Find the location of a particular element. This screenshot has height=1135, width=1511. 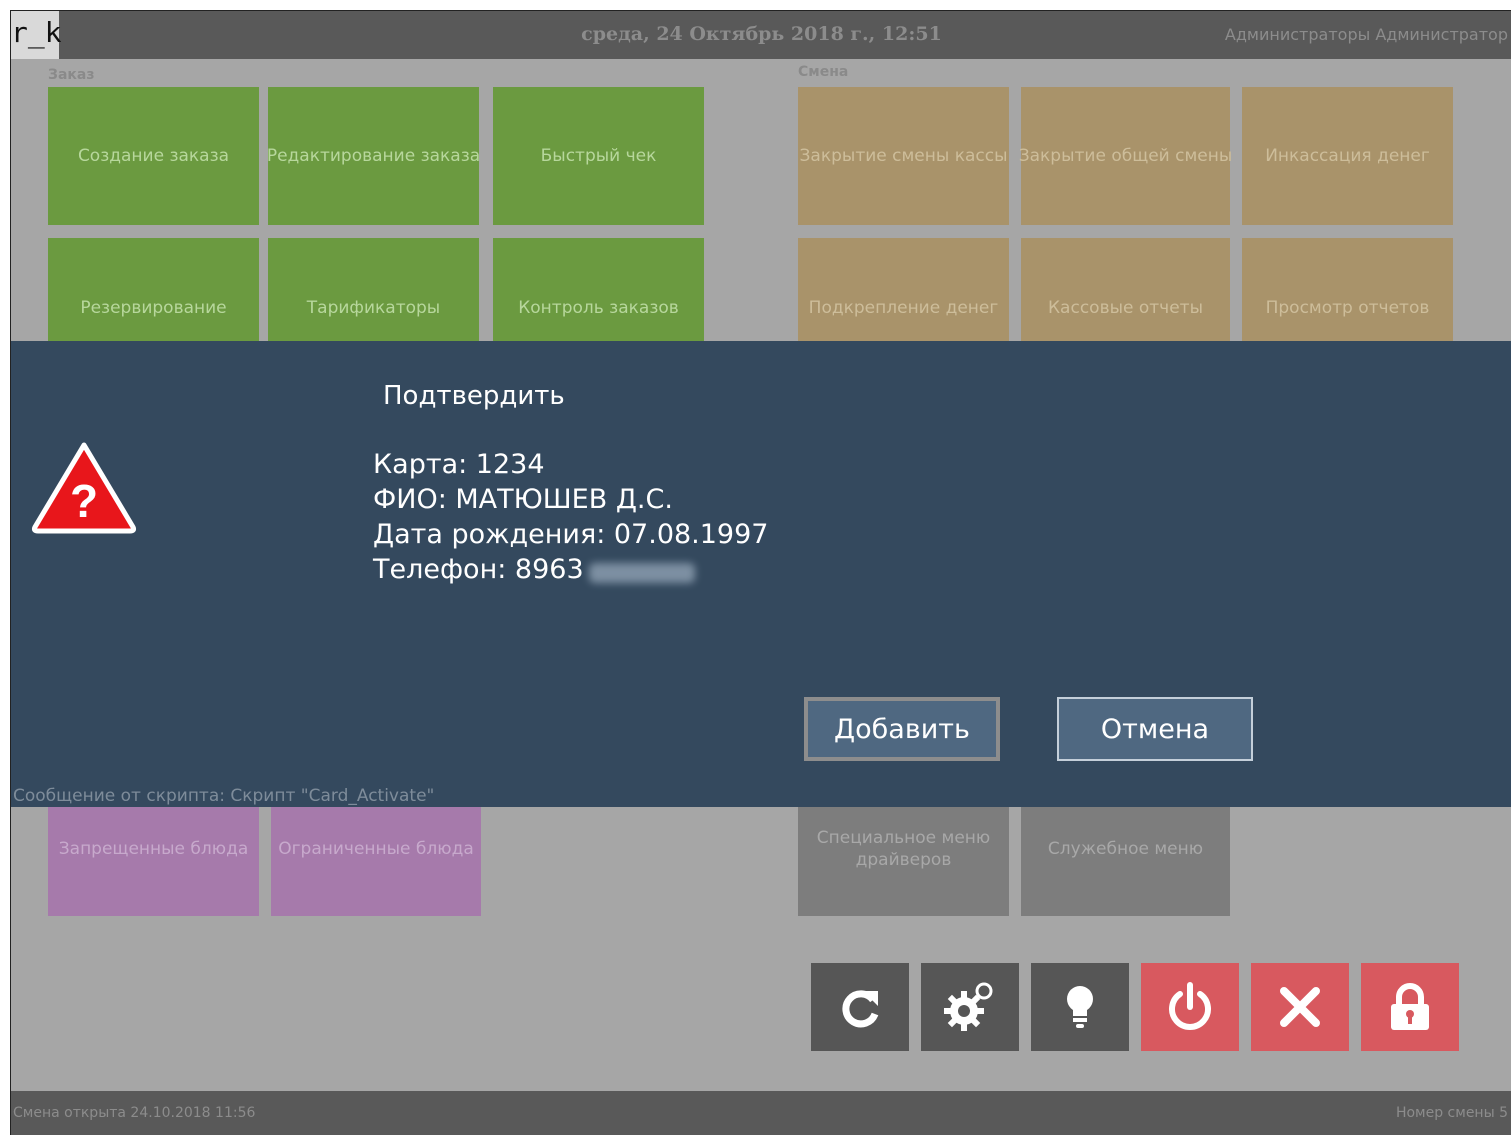

close-button is located at coordinates (1300, 1007).